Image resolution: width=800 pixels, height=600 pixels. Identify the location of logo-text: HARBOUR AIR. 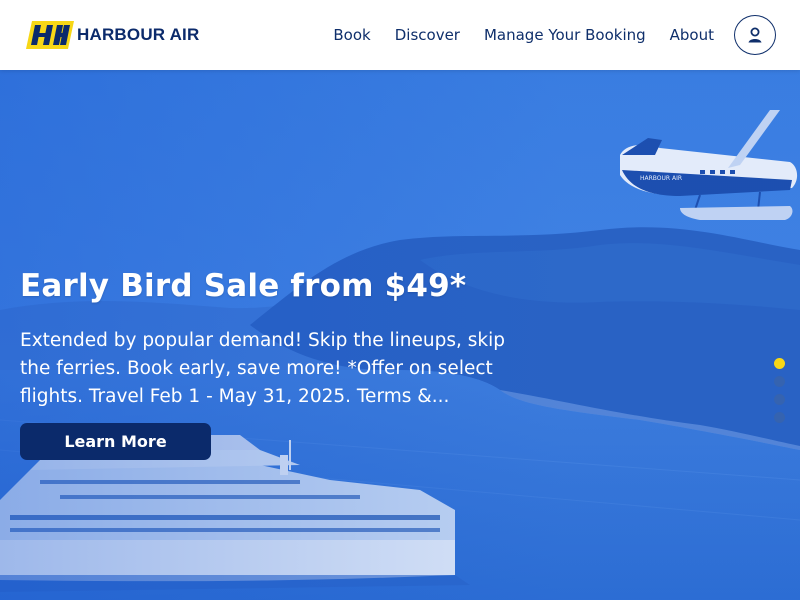
(138, 34).